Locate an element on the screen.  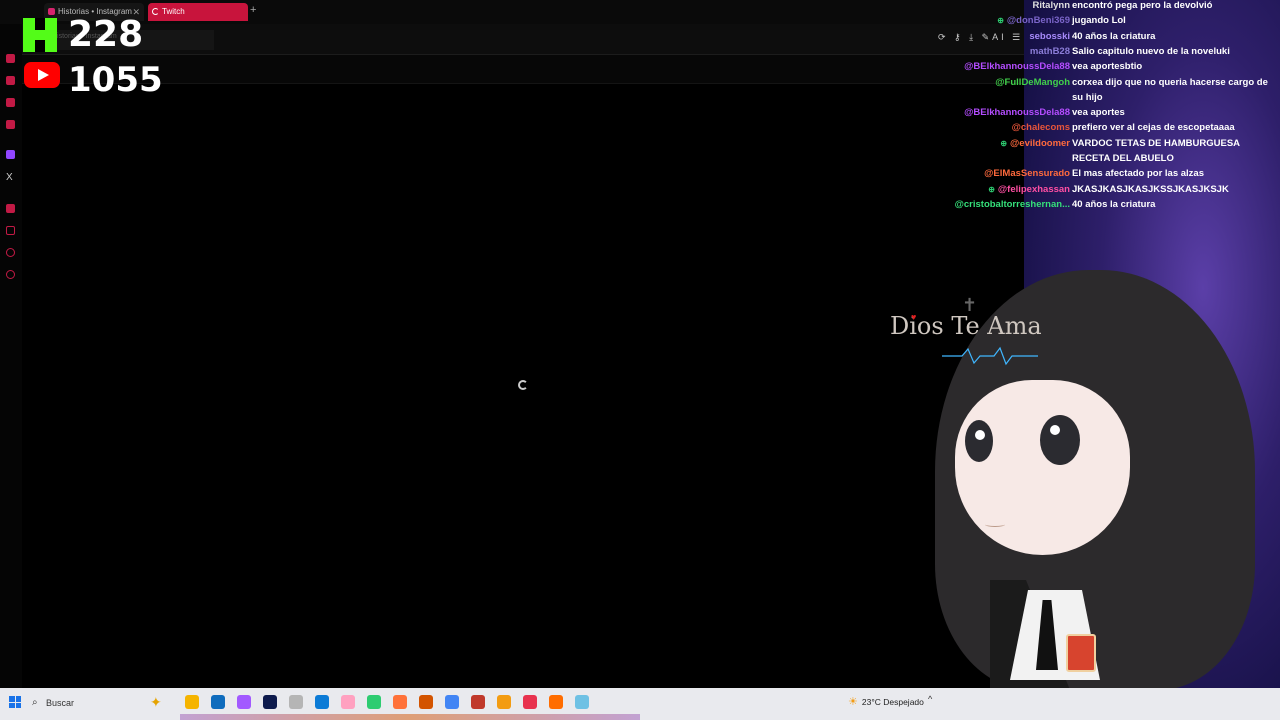
browser-sidebar: X is located at coordinates (11, 356).